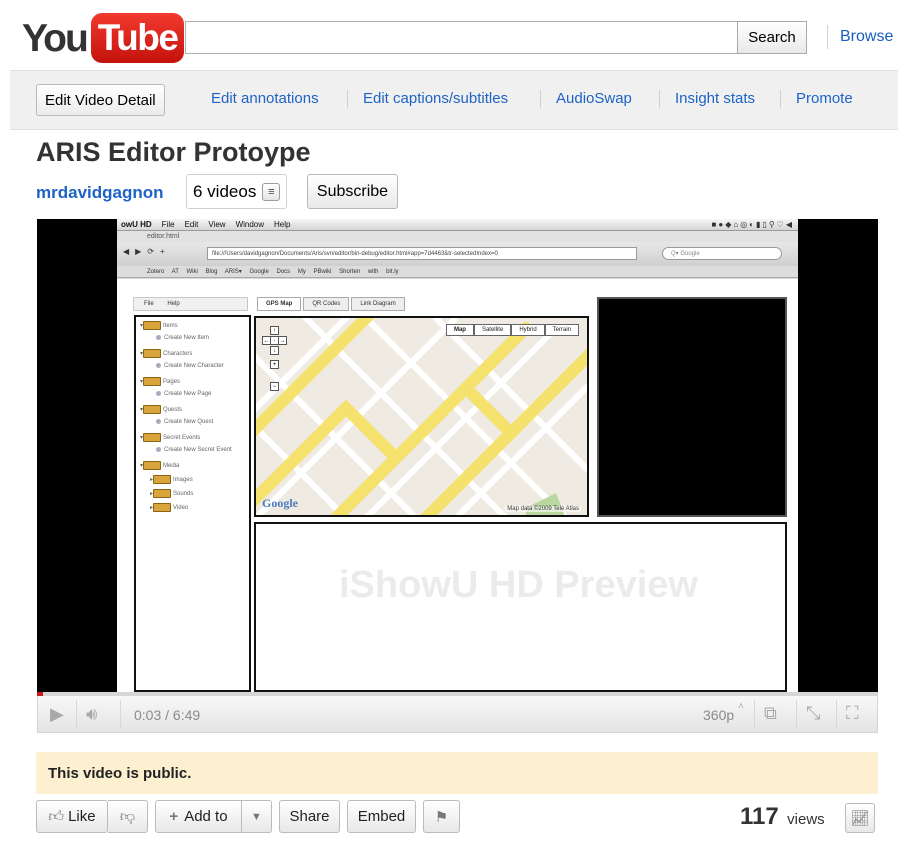 Image resolution: width=898 pixels, height=848 pixels. What do you see at coordinates (282, 340) in the screenshot?
I see `pan-right-icon: →` at bounding box center [282, 340].